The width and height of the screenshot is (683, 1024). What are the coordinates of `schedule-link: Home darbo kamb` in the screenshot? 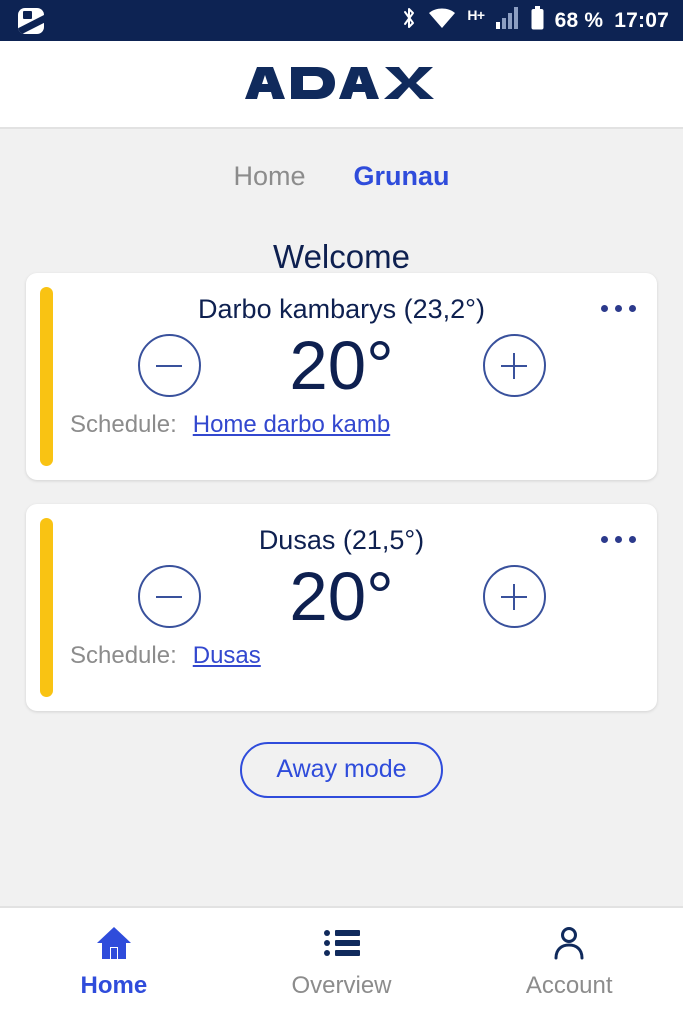 It's located at (291, 425).